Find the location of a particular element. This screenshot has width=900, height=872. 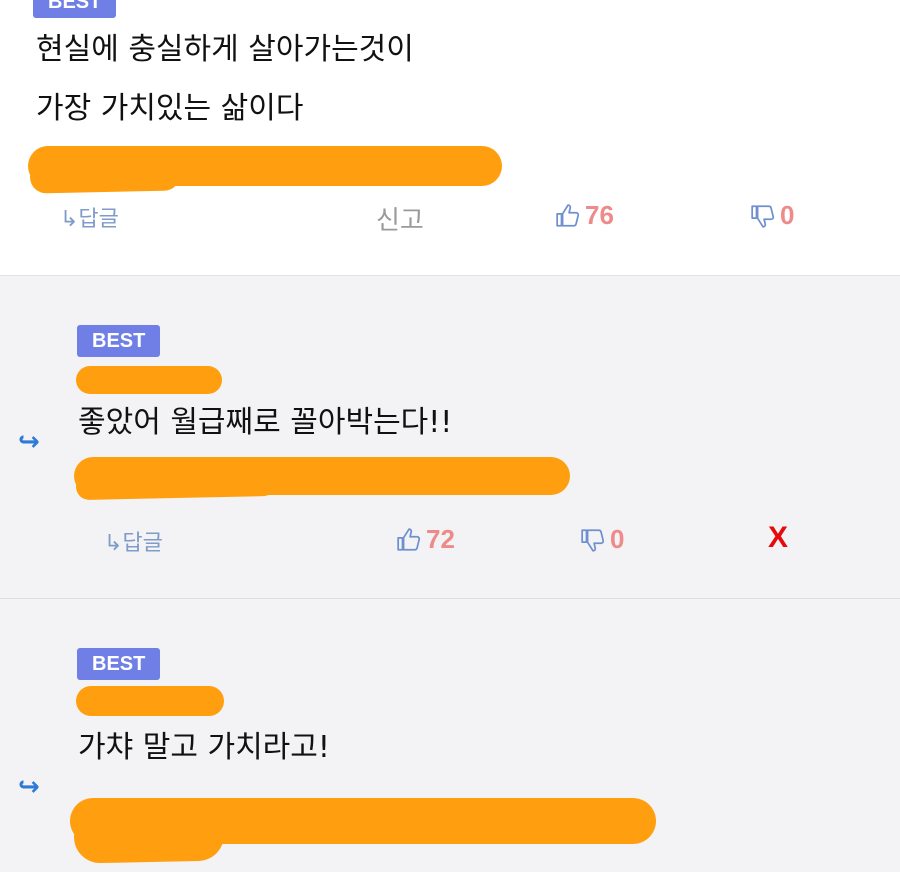

comment-text: 가챠 말고 가치라고! is located at coordinates (204, 747).